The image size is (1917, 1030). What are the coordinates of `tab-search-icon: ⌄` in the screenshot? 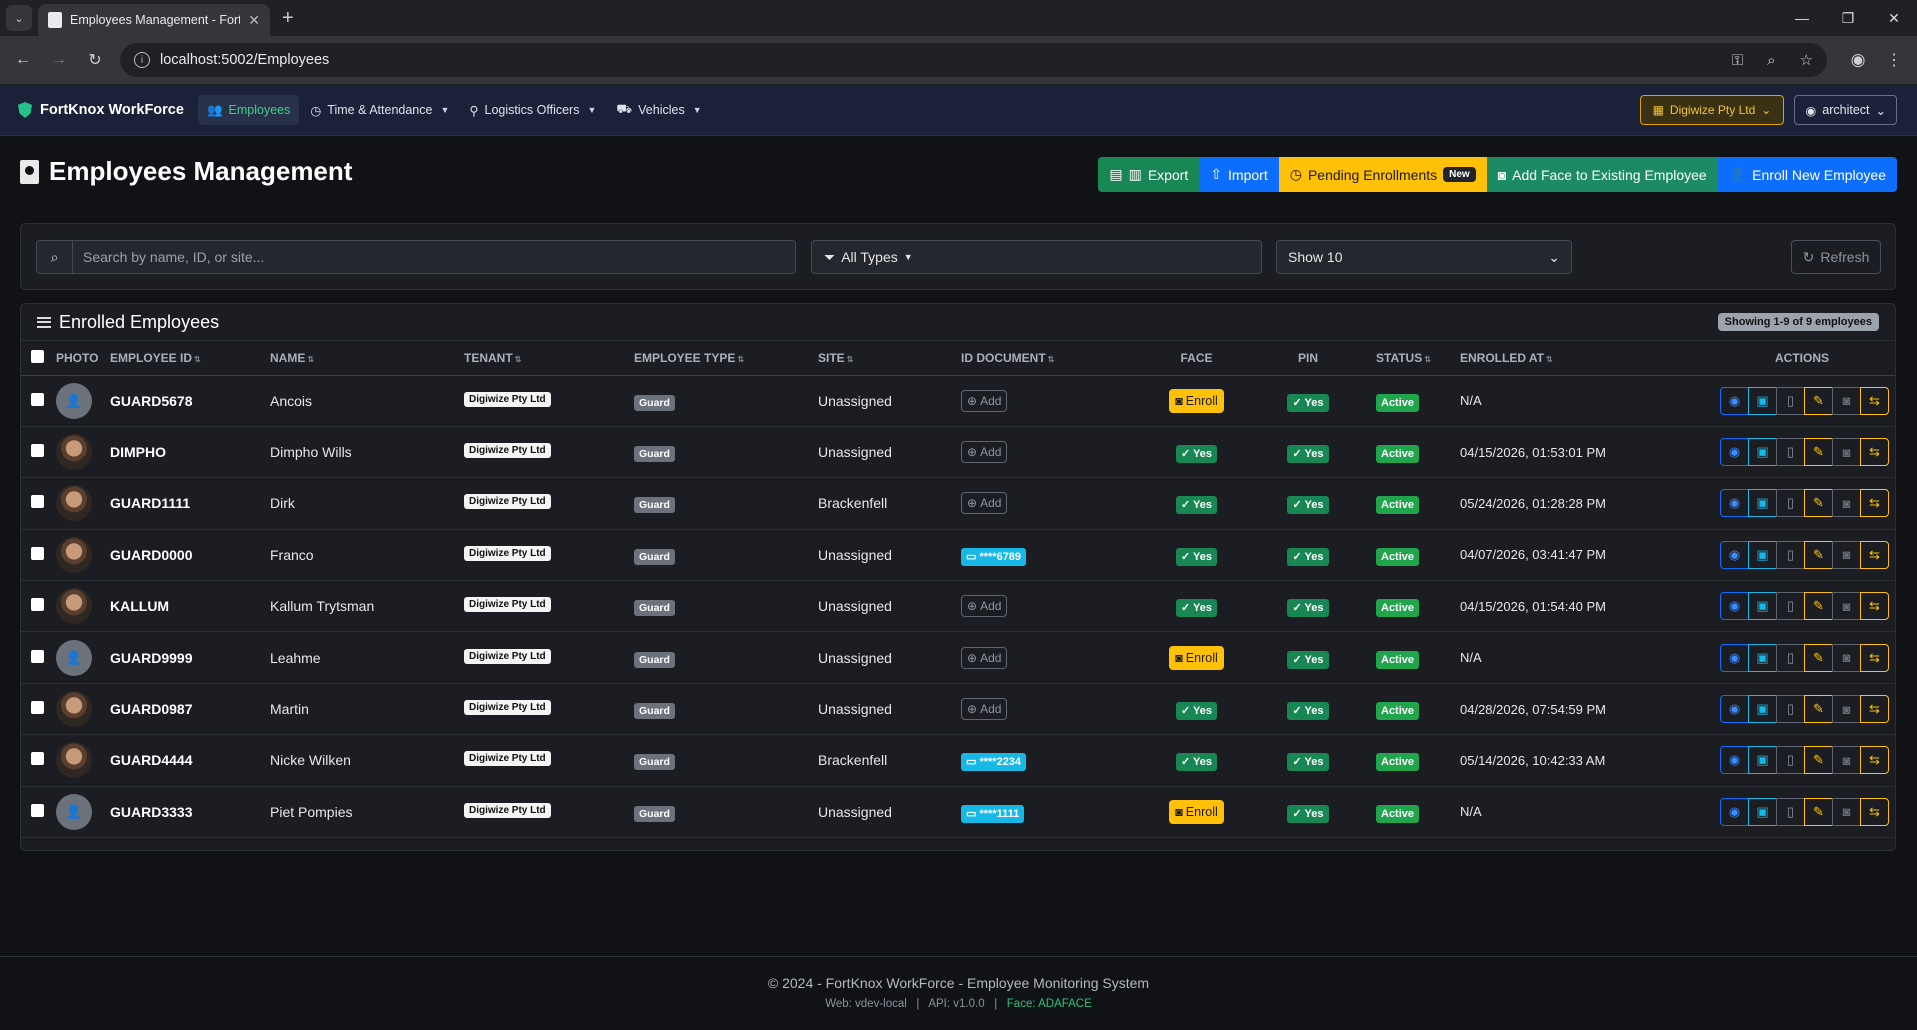 It's located at (19, 18).